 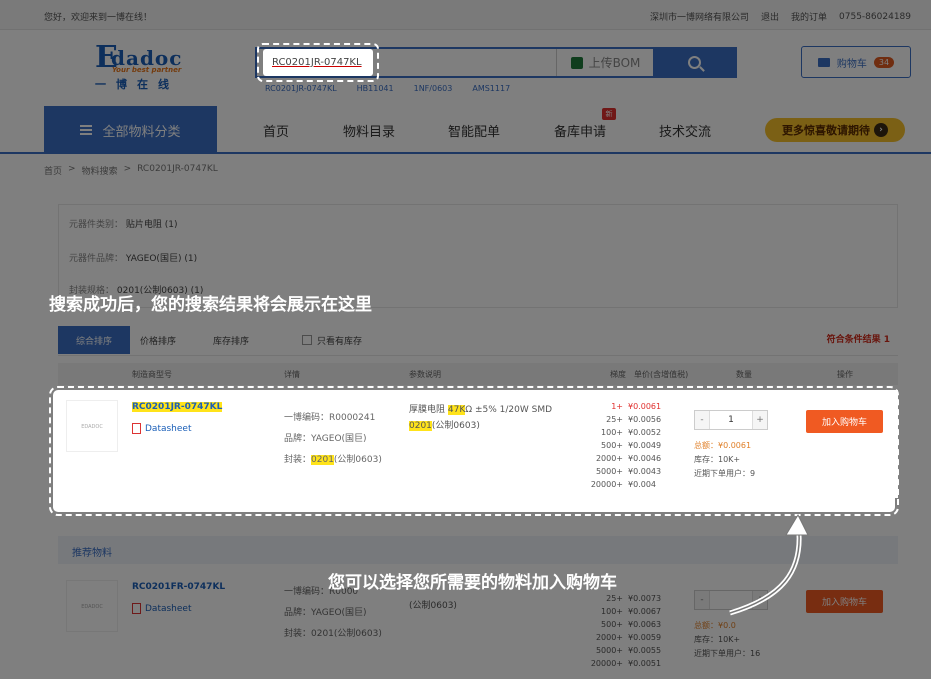 I want to click on price-tier-row: 20000+ ¥0.0051, so click(x=623, y=663).